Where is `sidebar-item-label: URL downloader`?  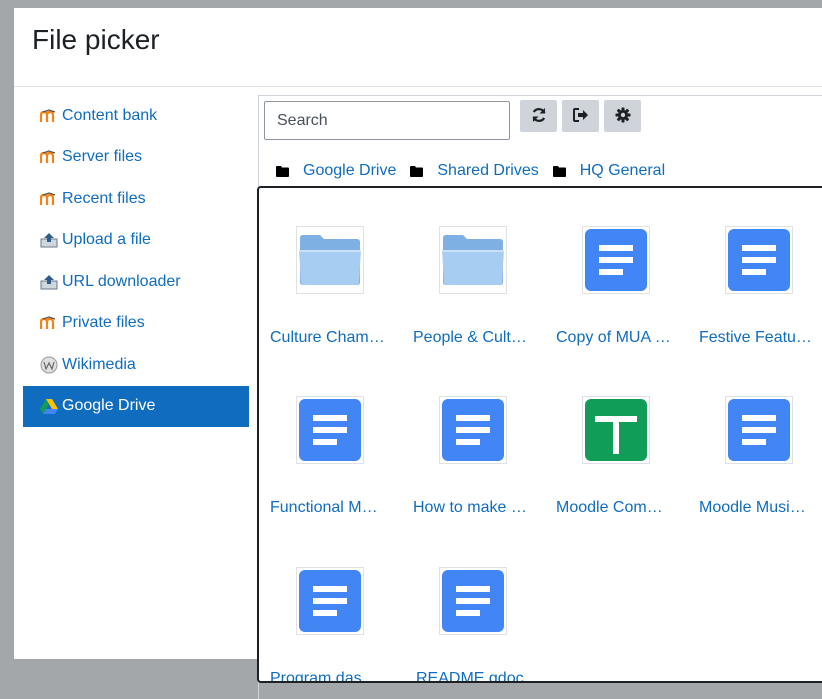 sidebar-item-label: URL downloader is located at coordinates (121, 281).